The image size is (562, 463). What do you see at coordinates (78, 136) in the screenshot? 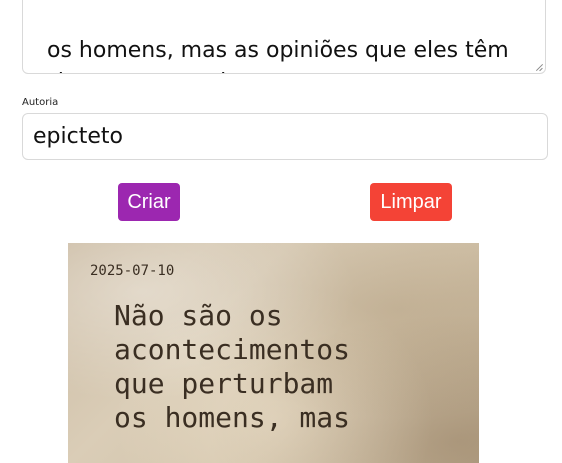
I see `author-input-value: epicteto` at bounding box center [78, 136].